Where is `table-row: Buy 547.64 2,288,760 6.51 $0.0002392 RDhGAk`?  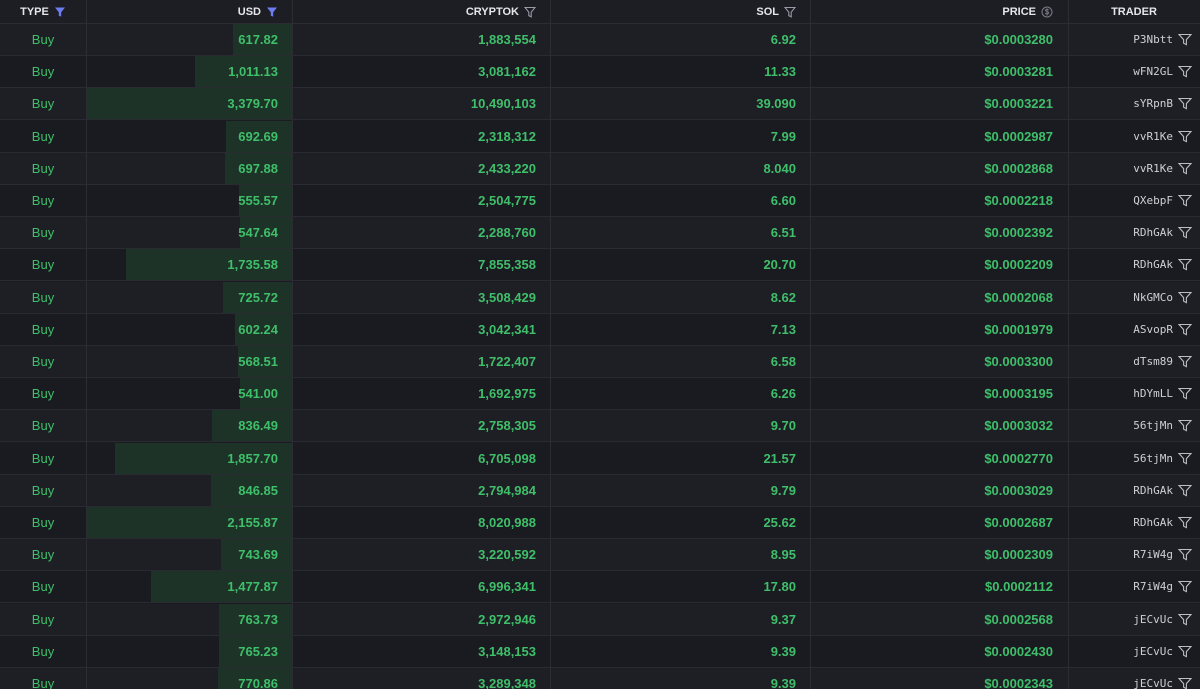
table-row: Buy 547.64 2,288,760 6.51 $0.0002392 RDhGAk is located at coordinates (600, 233).